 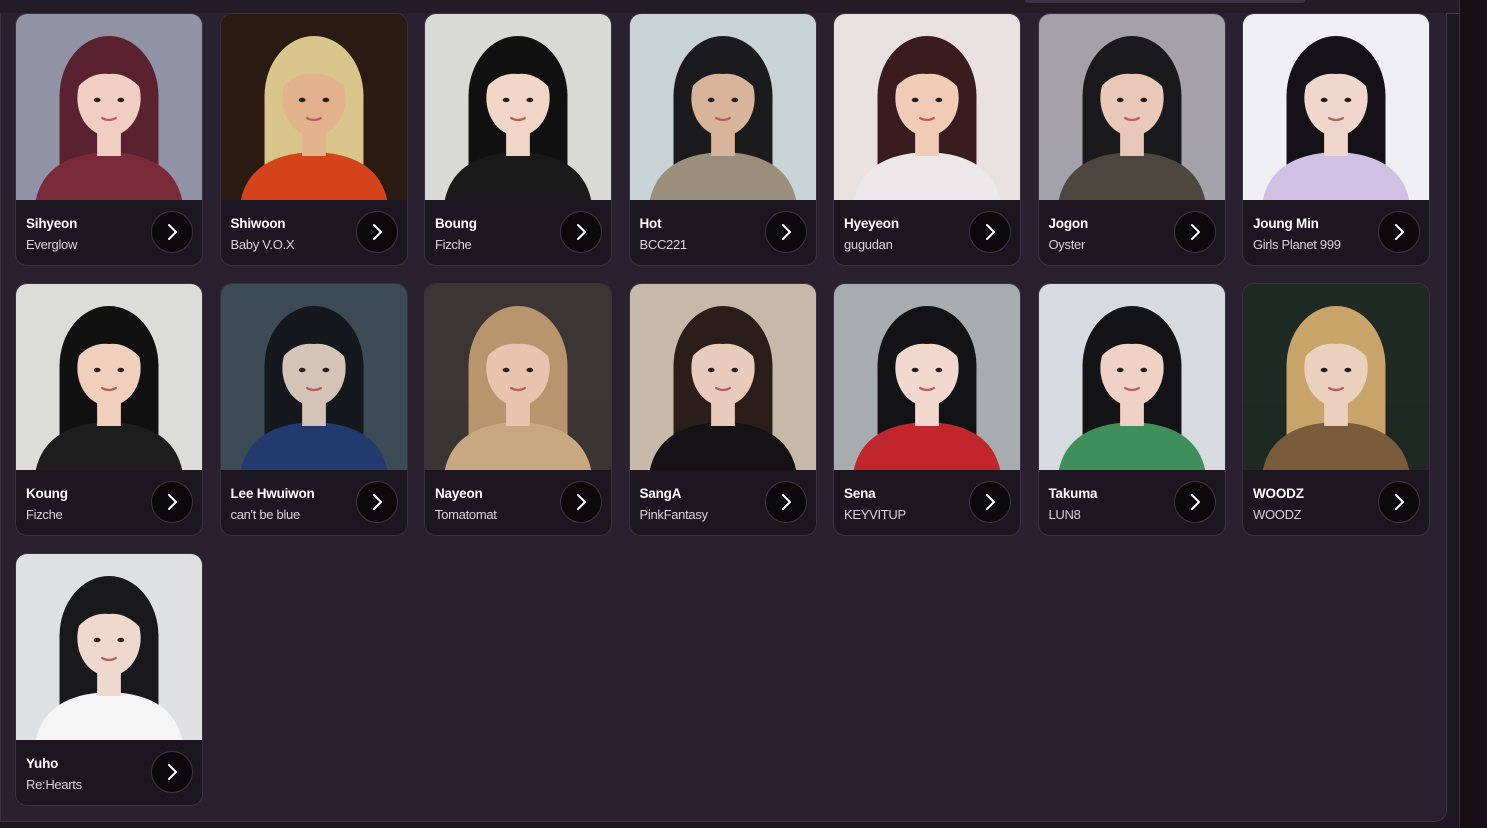 What do you see at coordinates (1064, 514) in the screenshot?
I see `artist-group: LUN8` at bounding box center [1064, 514].